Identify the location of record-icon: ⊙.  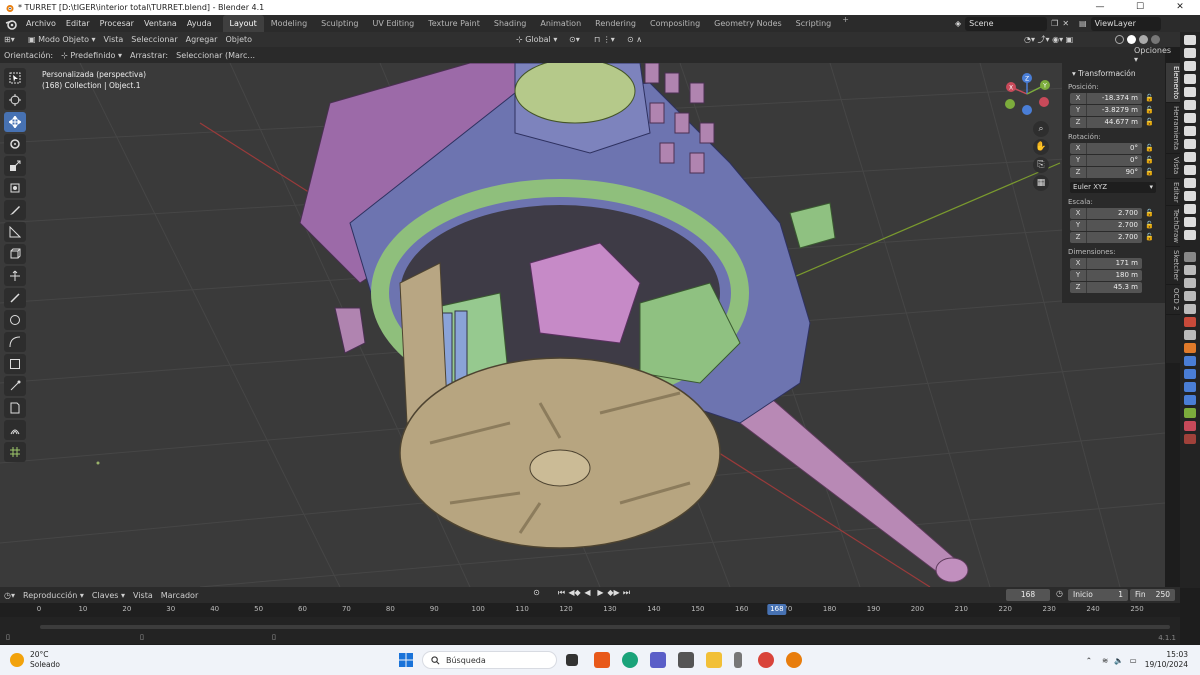
(536, 593).